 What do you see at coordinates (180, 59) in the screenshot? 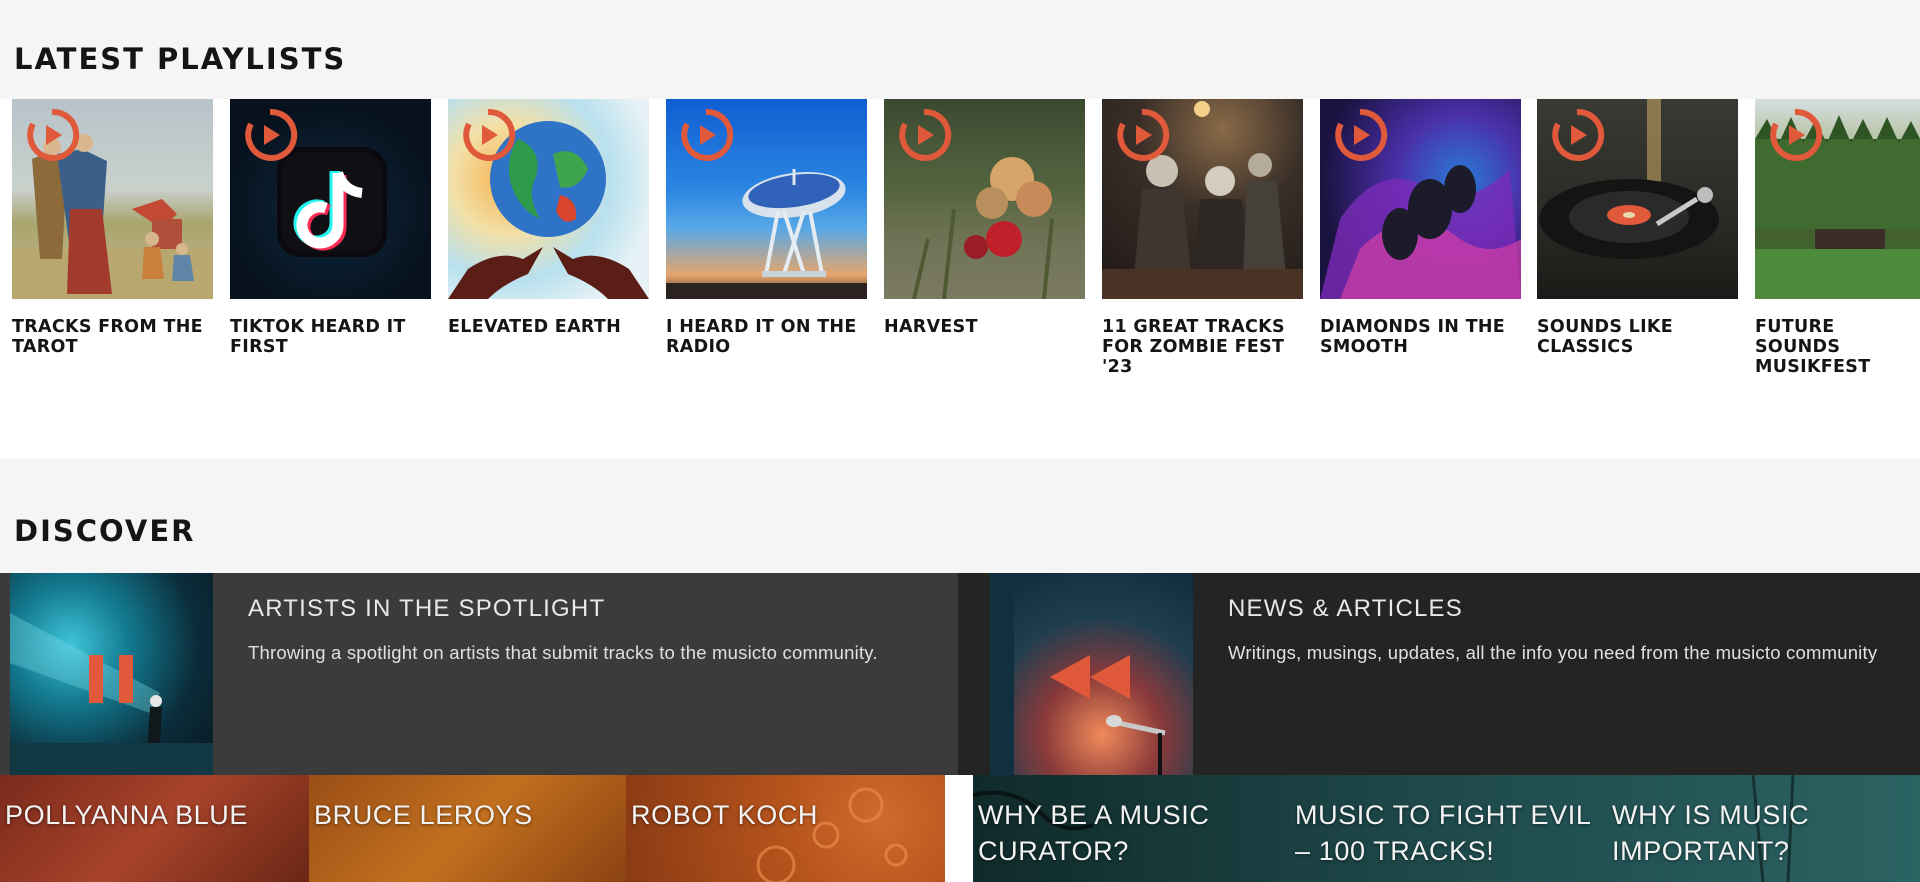
I see `latest-playlists-heading: LATEST PLAYLISTS` at bounding box center [180, 59].